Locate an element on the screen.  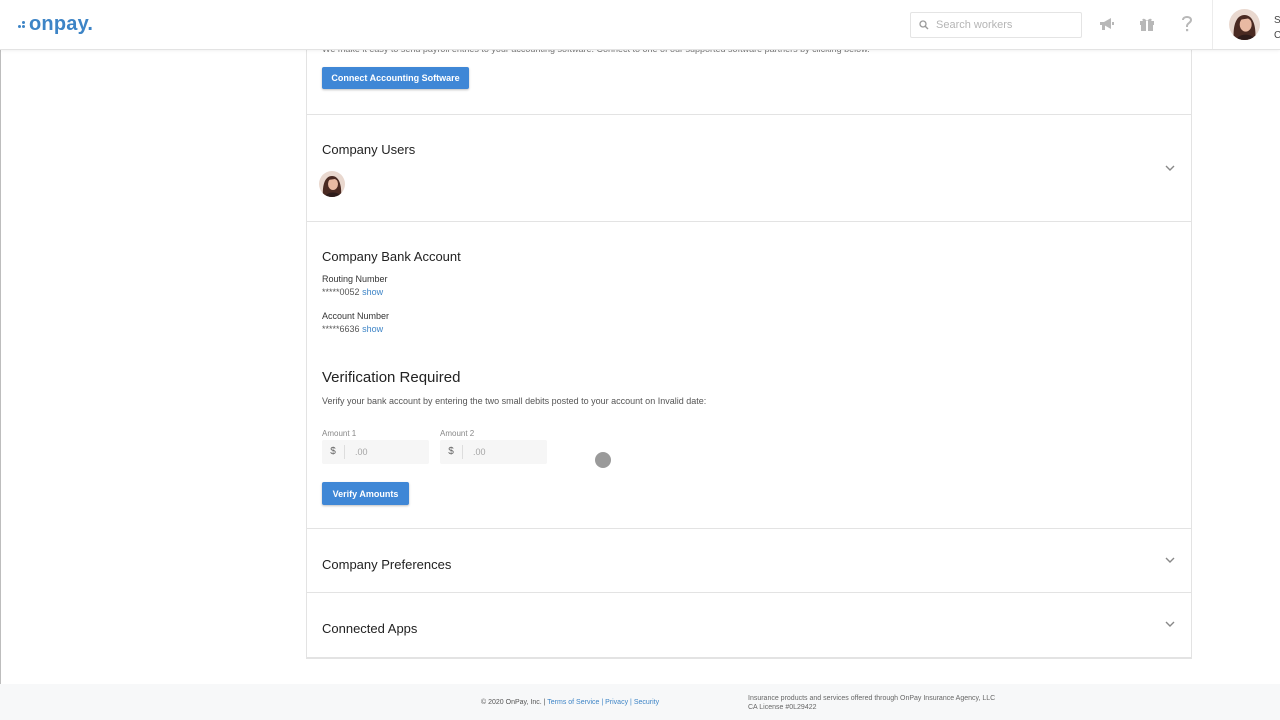
insurance-line-2: CA License #0L29422 is located at coordinates (782, 707).